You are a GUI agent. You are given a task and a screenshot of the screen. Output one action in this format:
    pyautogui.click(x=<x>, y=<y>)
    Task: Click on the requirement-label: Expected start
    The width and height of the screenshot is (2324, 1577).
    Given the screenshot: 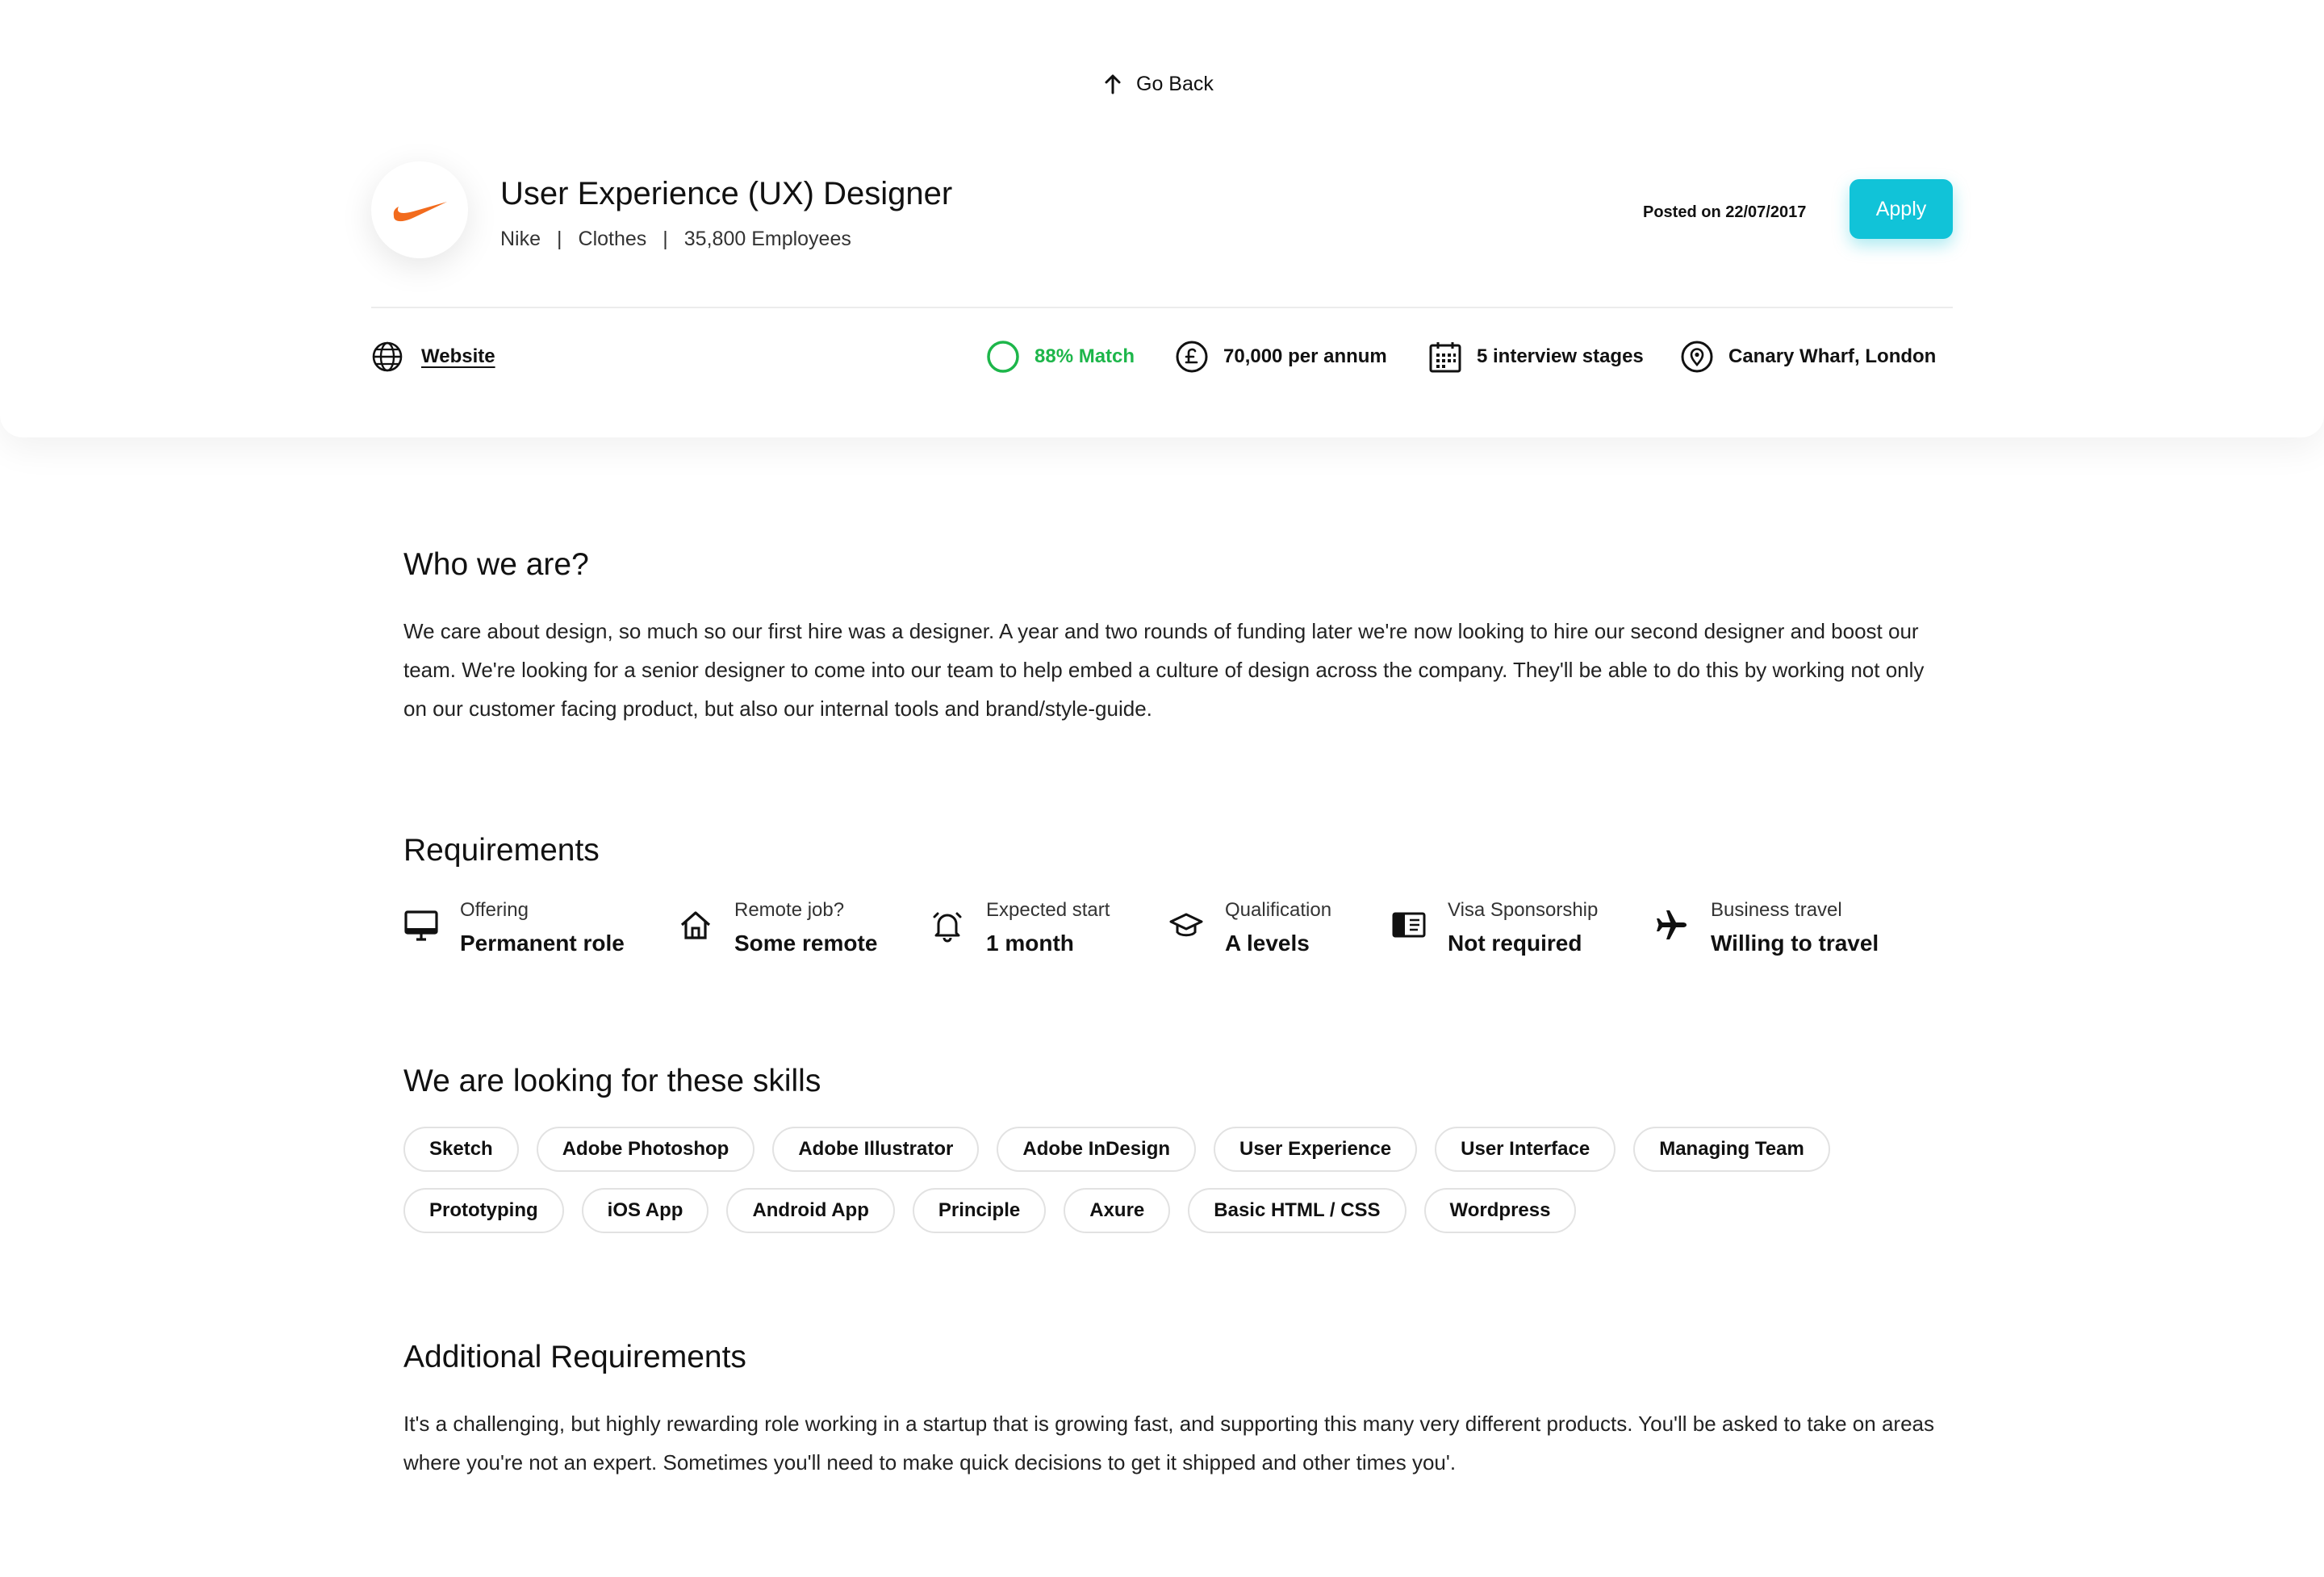 What is the action you would take?
    pyautogui.click(x=1048, y=910)
    